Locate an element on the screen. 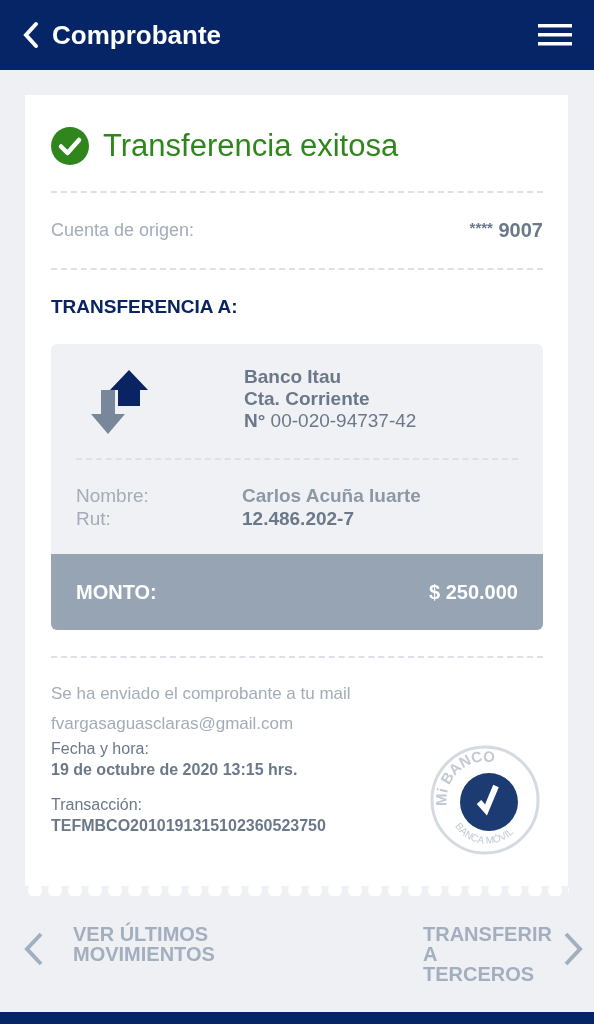 The width and height of the screenshot is (594, 1024). back-button is located at coordinates (31, 35).